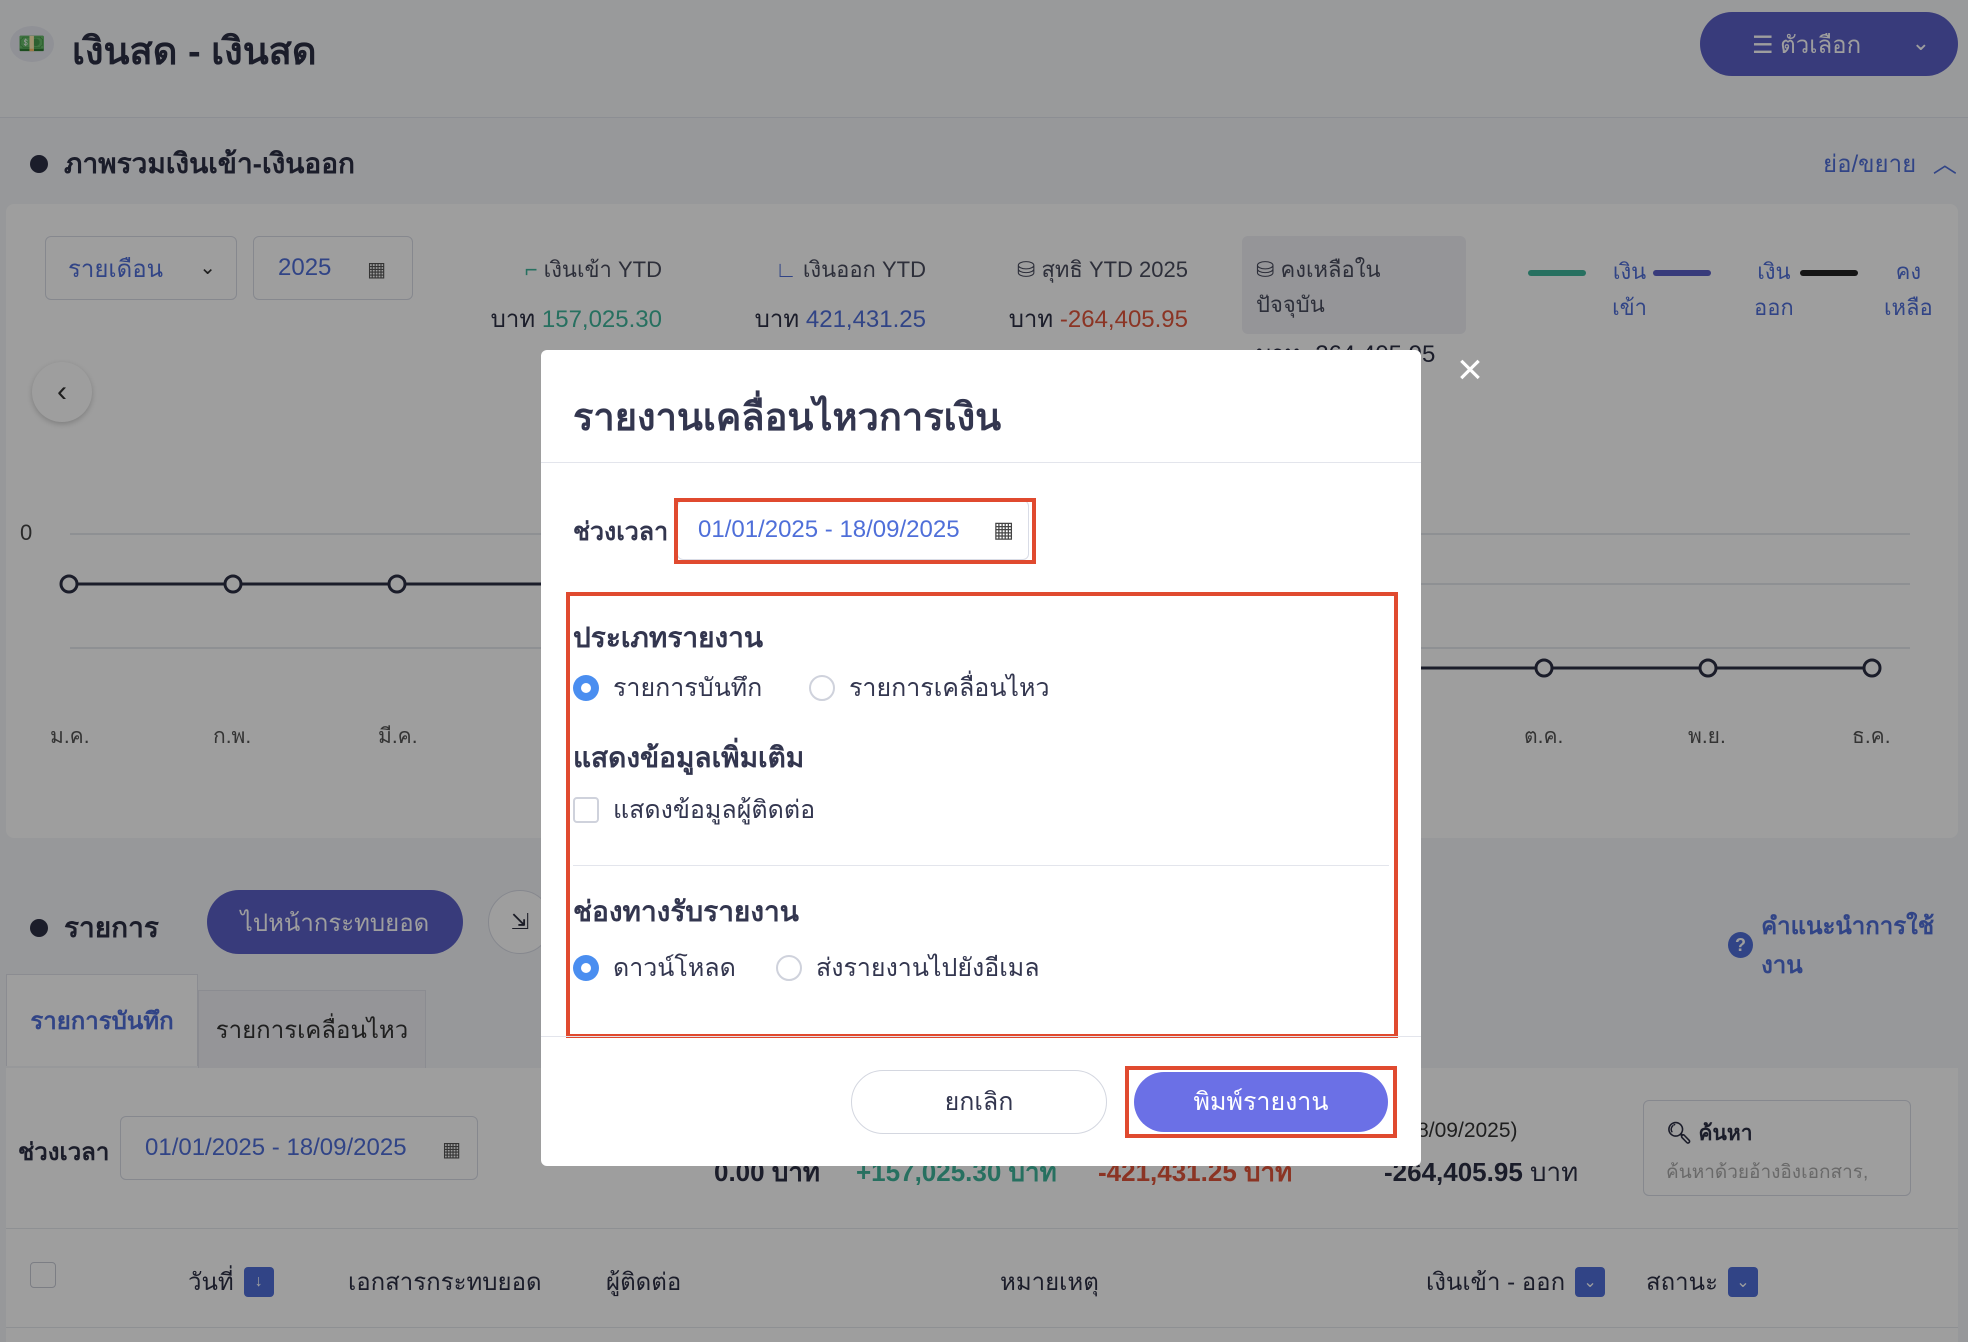 The height and width of the screenshot is (1342, 1968). I want to click on cancel-button: ยกเลิก, so click(979, 1102).